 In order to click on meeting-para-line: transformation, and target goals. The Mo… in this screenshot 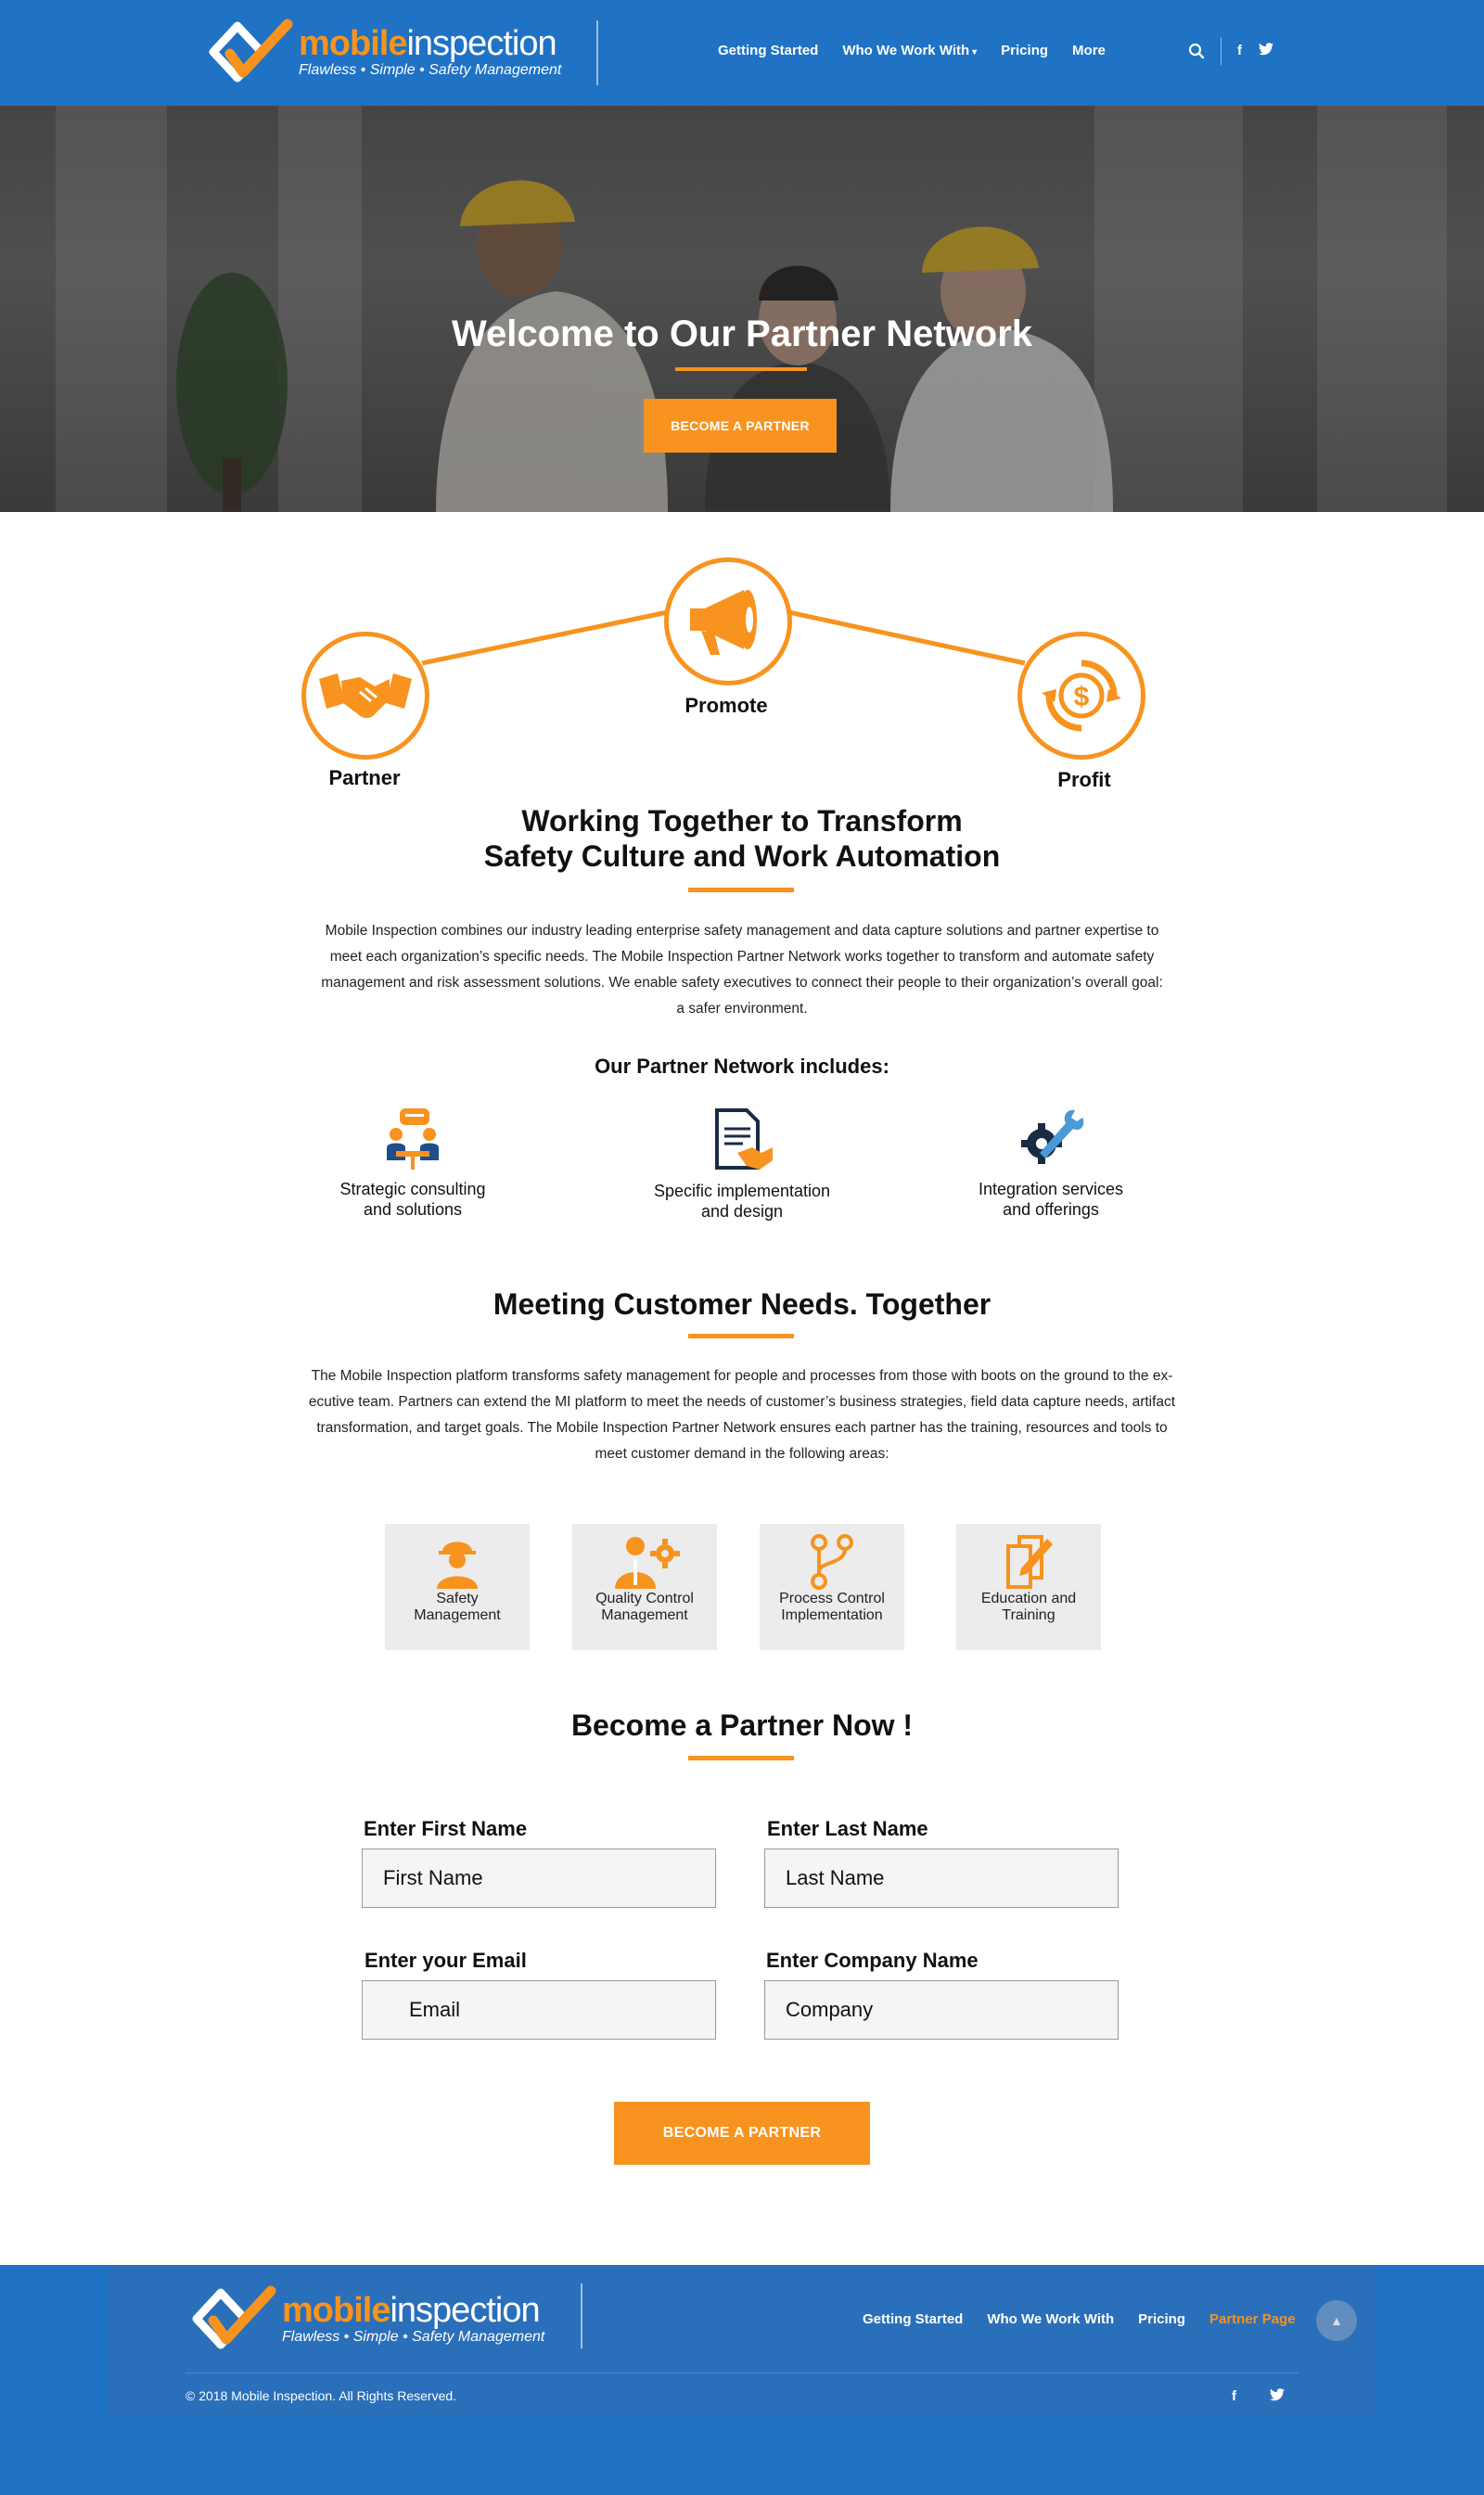, I will do `click(742, 1428)`.